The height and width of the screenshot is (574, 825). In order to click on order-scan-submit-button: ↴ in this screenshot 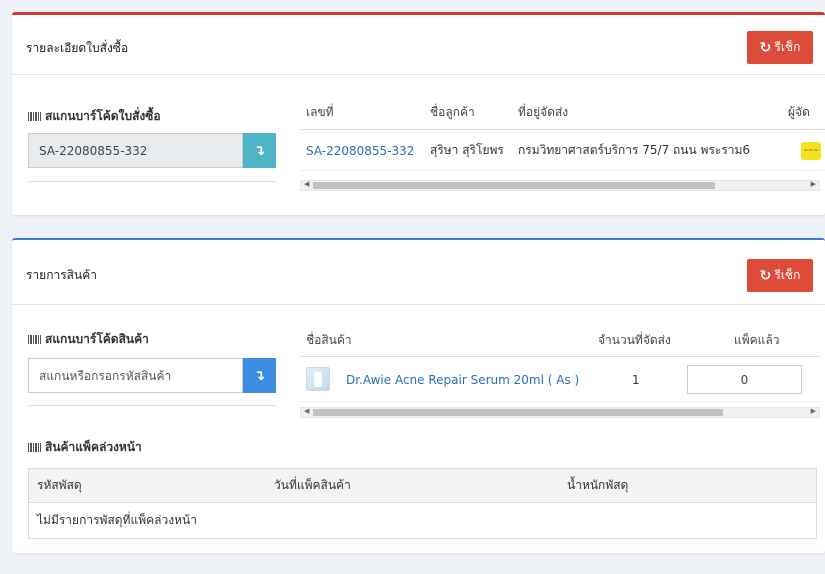, I will do `click(259, 150)`.